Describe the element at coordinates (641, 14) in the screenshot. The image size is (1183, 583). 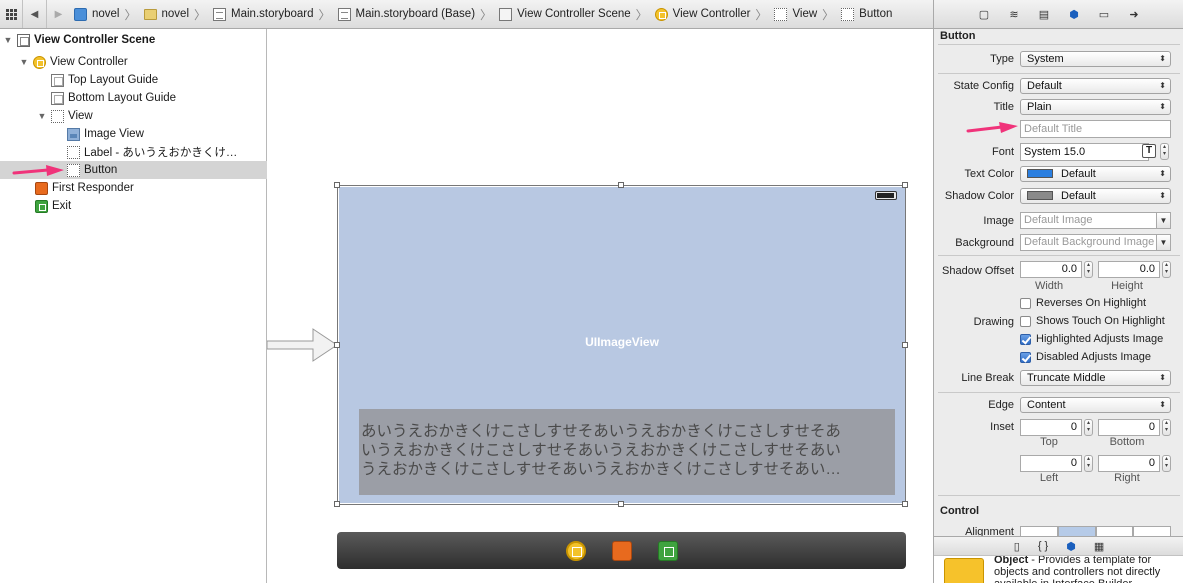
I see `chevron-right-icon: 〉` at that location.